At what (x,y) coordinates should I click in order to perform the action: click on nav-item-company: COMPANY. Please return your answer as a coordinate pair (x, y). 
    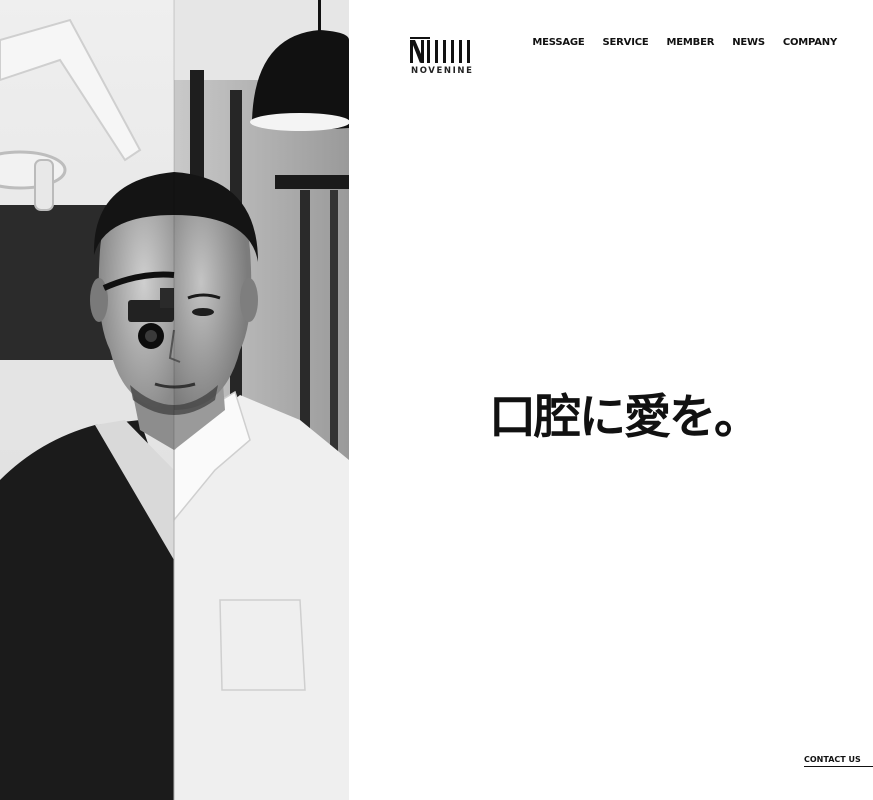
    Looking at the image, I should click on (810, 42).